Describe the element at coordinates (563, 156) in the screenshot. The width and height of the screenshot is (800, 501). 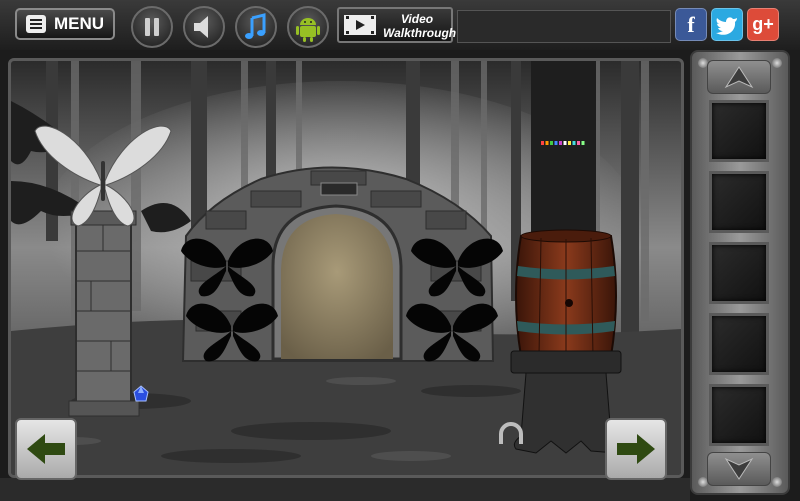
I see `tree-trunk` at that location.